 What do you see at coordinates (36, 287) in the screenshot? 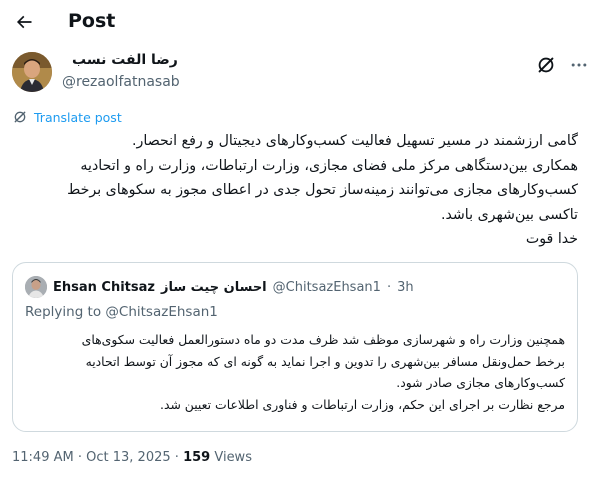
I see `quoted-avatar` at bounding box center [36, 287].